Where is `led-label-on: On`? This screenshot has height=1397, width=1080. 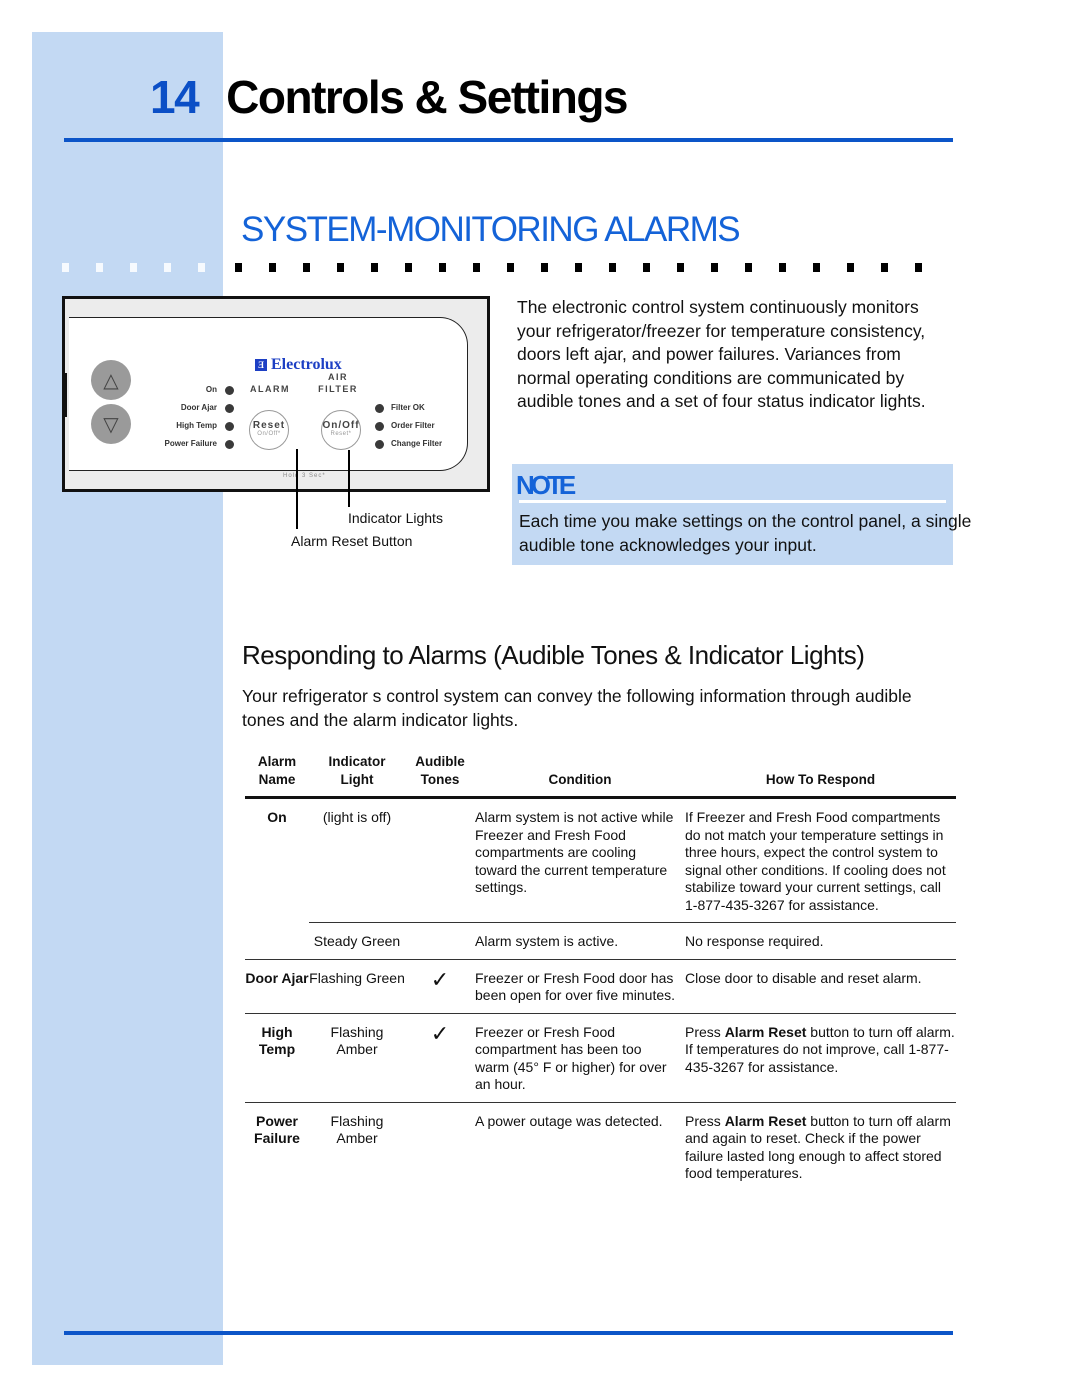
led-label-on: On is located at coordinates (211, 389).